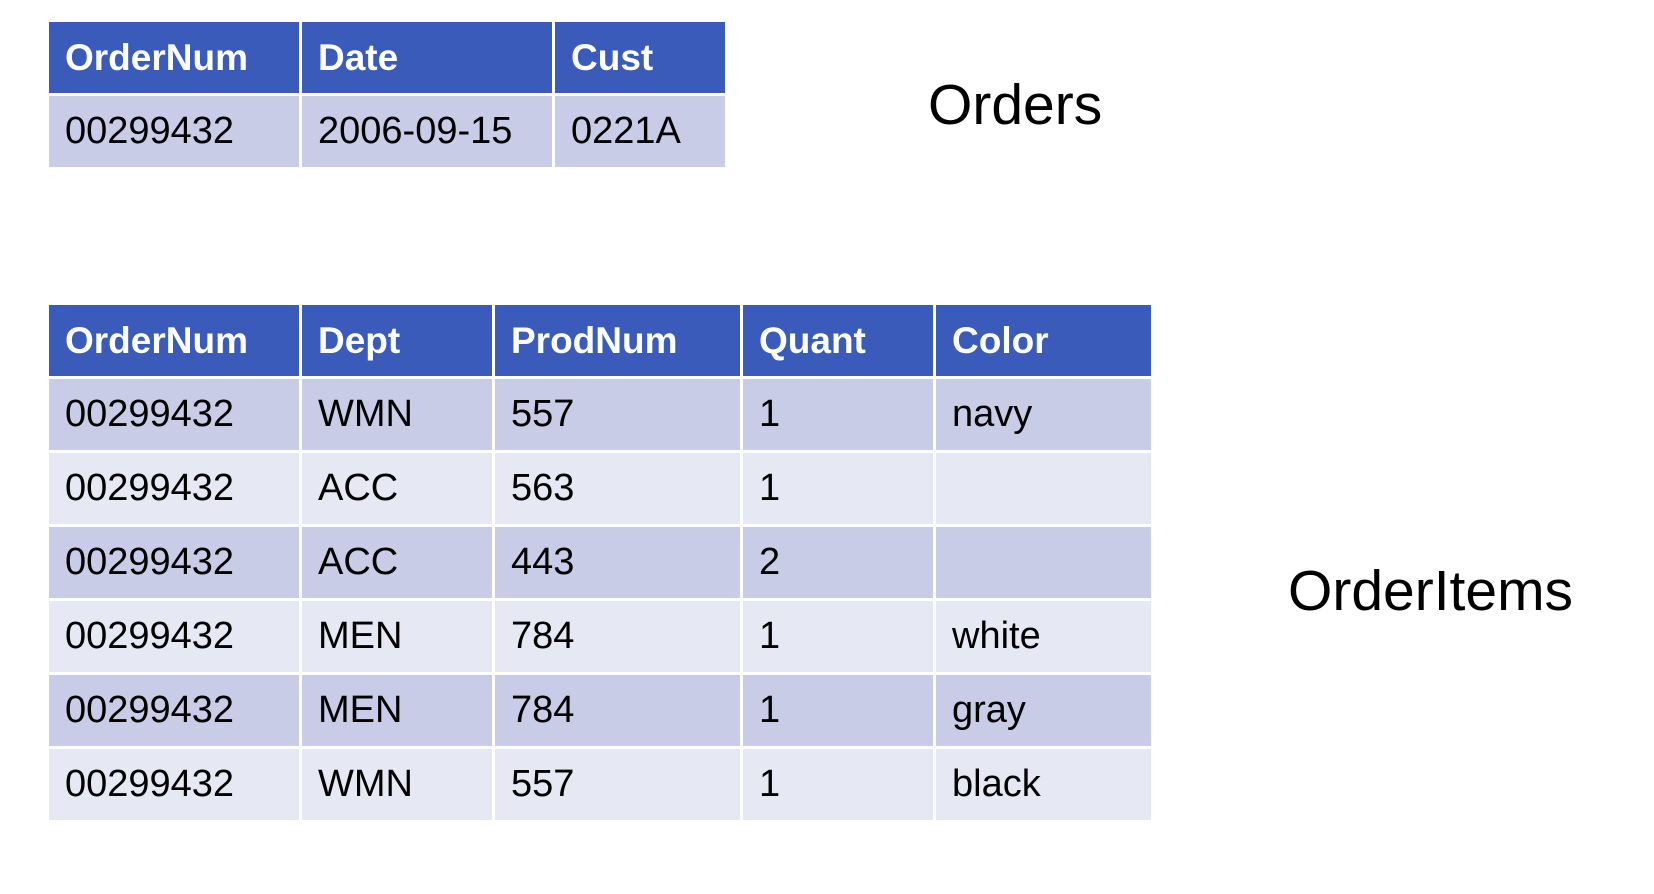 This screenshot has height=894, width=1654. Describe the element at coordinates (1015, 105) in the screenshot. I see `orders-table-title: Orders` at that location.